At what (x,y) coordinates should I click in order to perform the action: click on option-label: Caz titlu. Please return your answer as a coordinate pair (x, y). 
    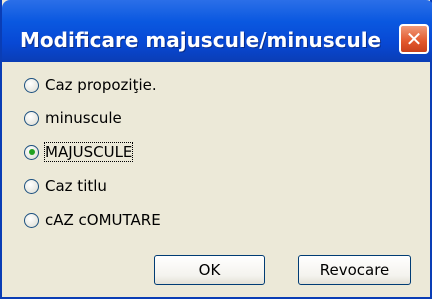
    Looking at the image, I should click on (76, 186).